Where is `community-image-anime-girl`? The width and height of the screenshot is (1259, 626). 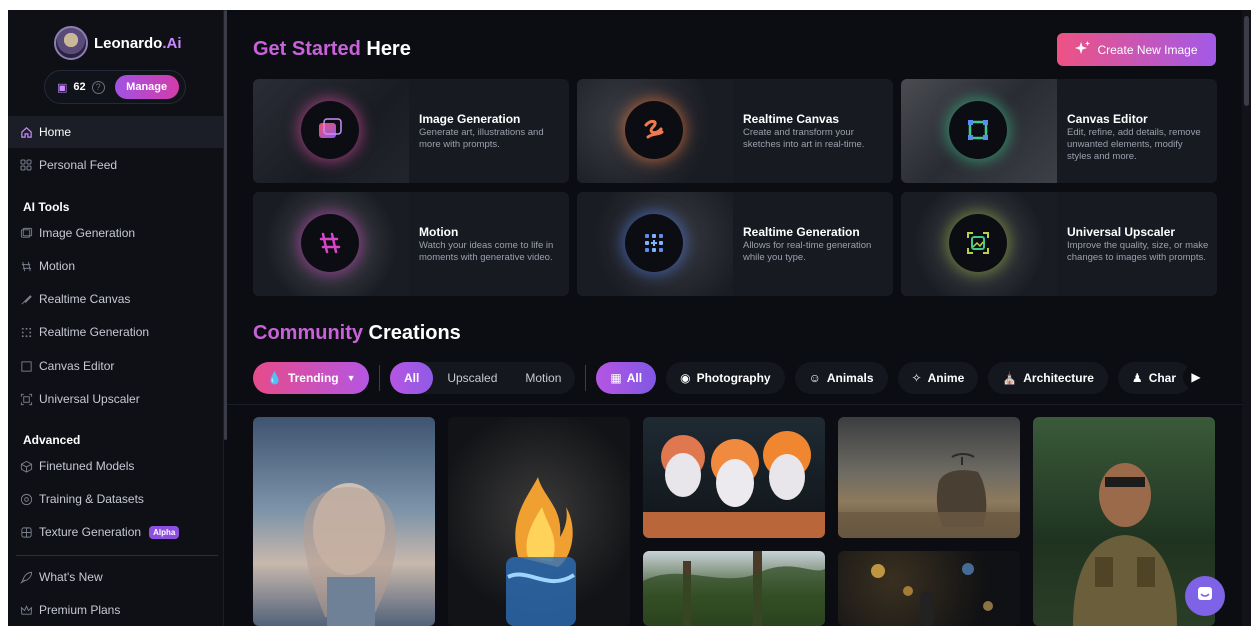 community-image-anime-girl is located at coordinates (344, 521).